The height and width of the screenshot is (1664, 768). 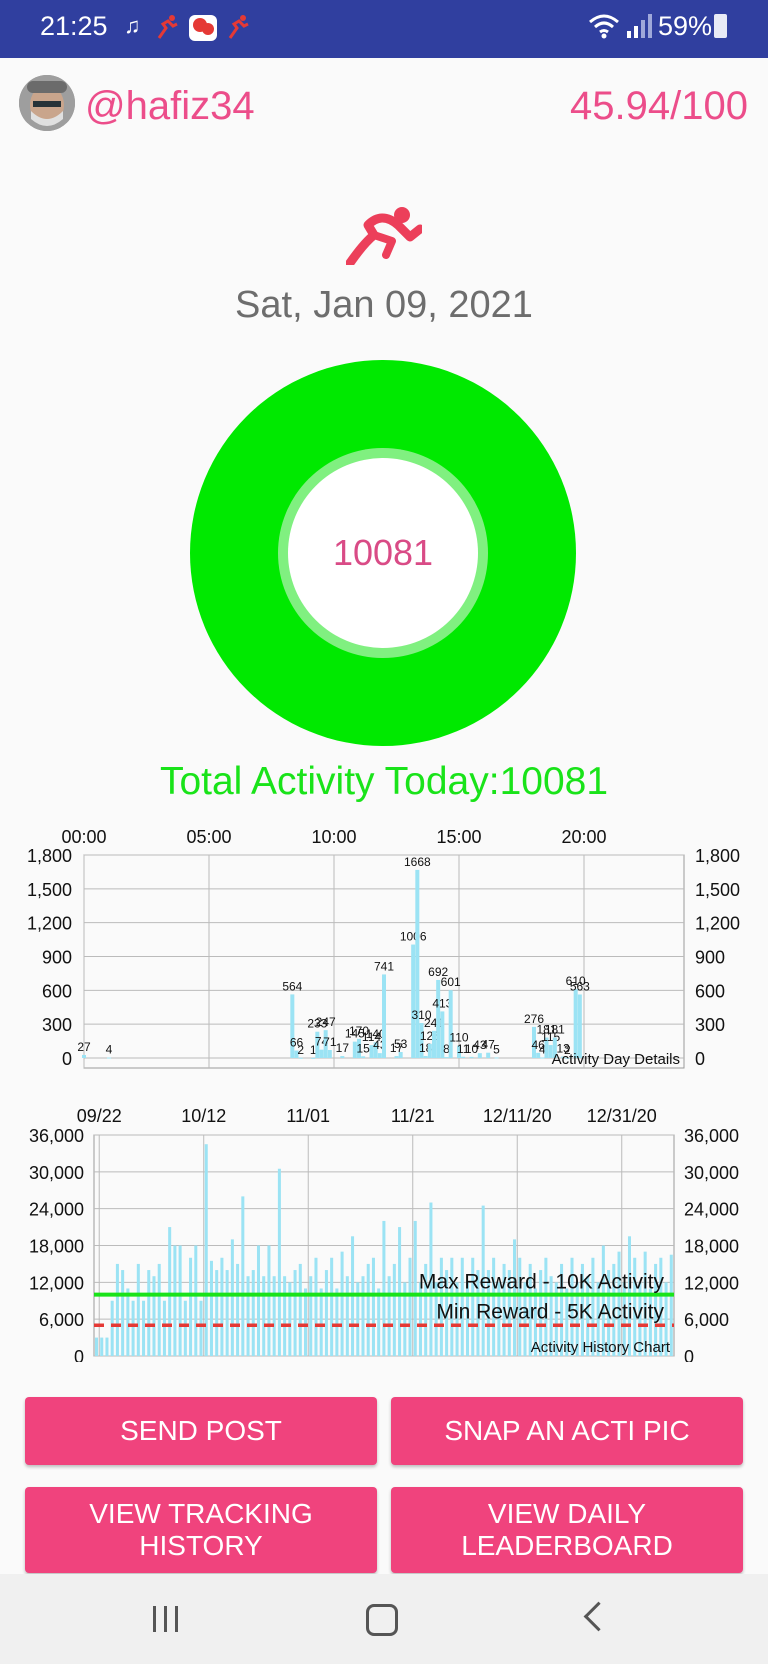 I want to click on view-tracking-history-button: VIEW TRACKING HISTORY, so click(x=201, y=1530).